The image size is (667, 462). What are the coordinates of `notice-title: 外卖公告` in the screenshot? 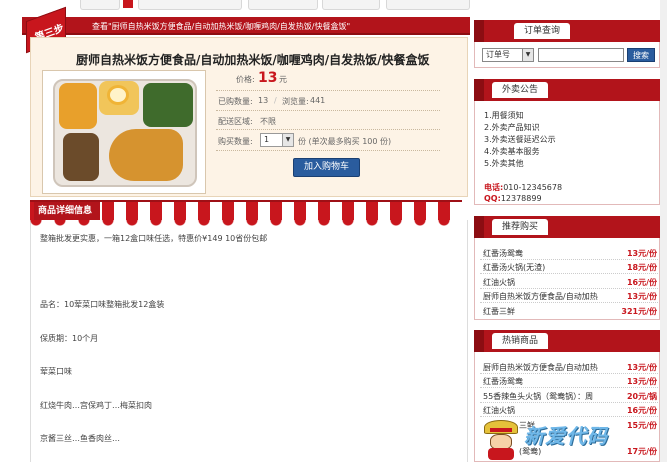 It's located at (520, 90).